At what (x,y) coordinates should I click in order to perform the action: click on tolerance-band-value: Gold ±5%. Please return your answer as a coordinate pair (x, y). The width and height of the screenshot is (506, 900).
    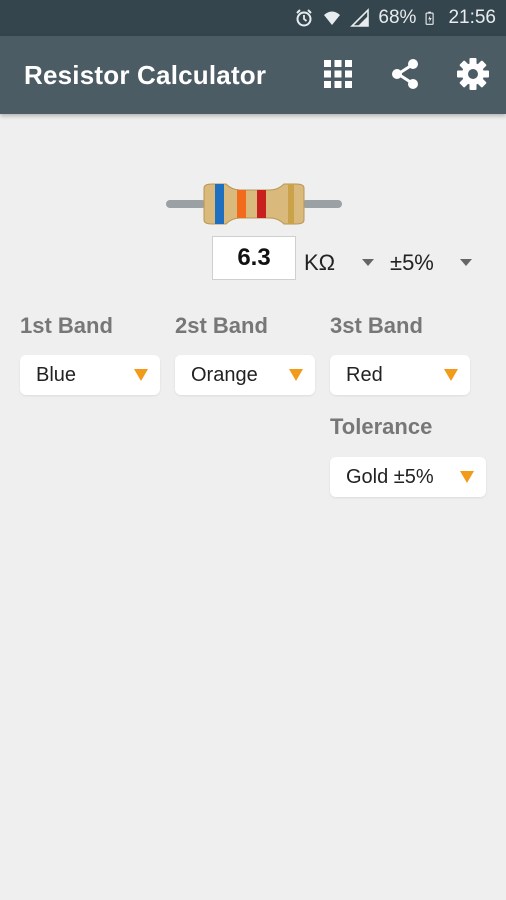
    Looking at the image, I should click on (390, 476).